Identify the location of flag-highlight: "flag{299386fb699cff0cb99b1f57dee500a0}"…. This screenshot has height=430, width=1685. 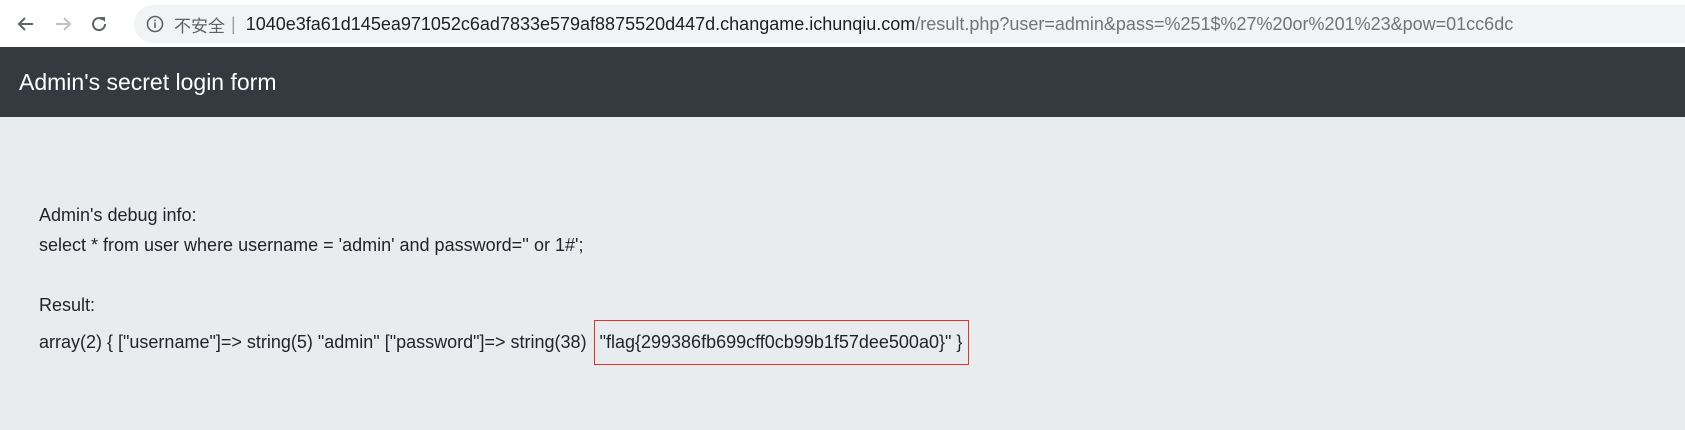
(781, 342).